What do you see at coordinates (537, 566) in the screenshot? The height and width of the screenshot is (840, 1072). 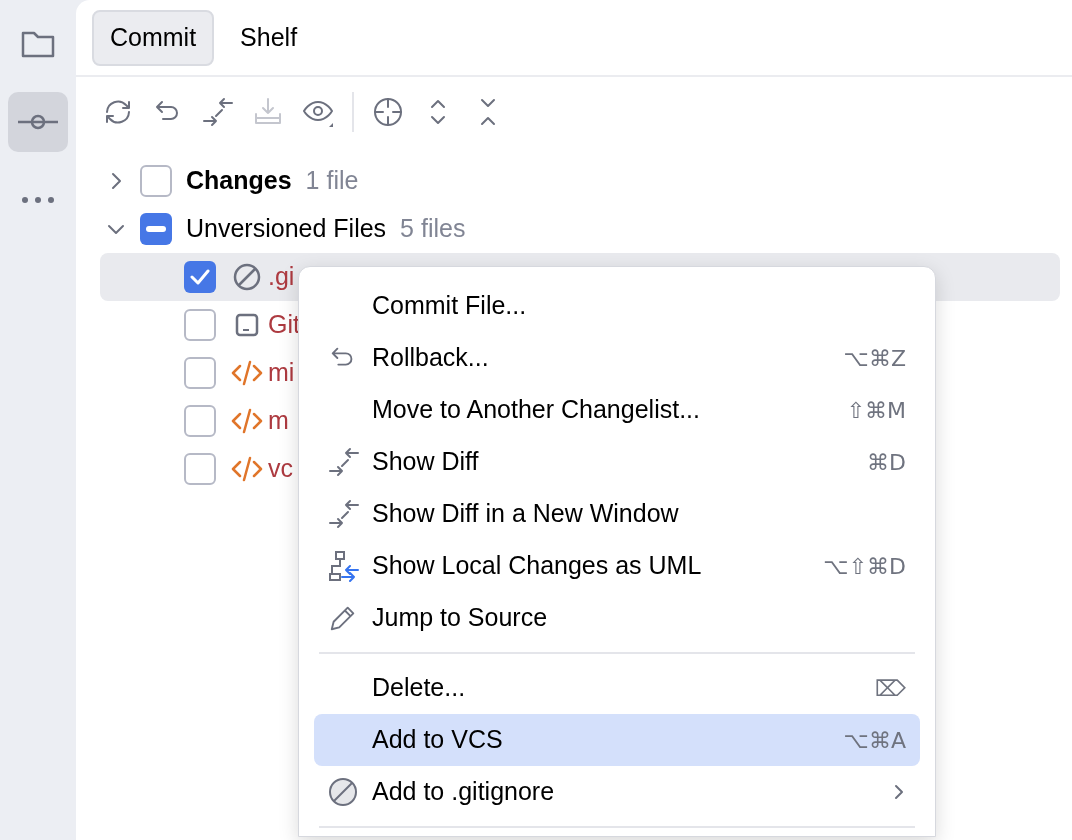 I see `menu-label: Show Local Changes as UML` at bounding box center [537, 566].